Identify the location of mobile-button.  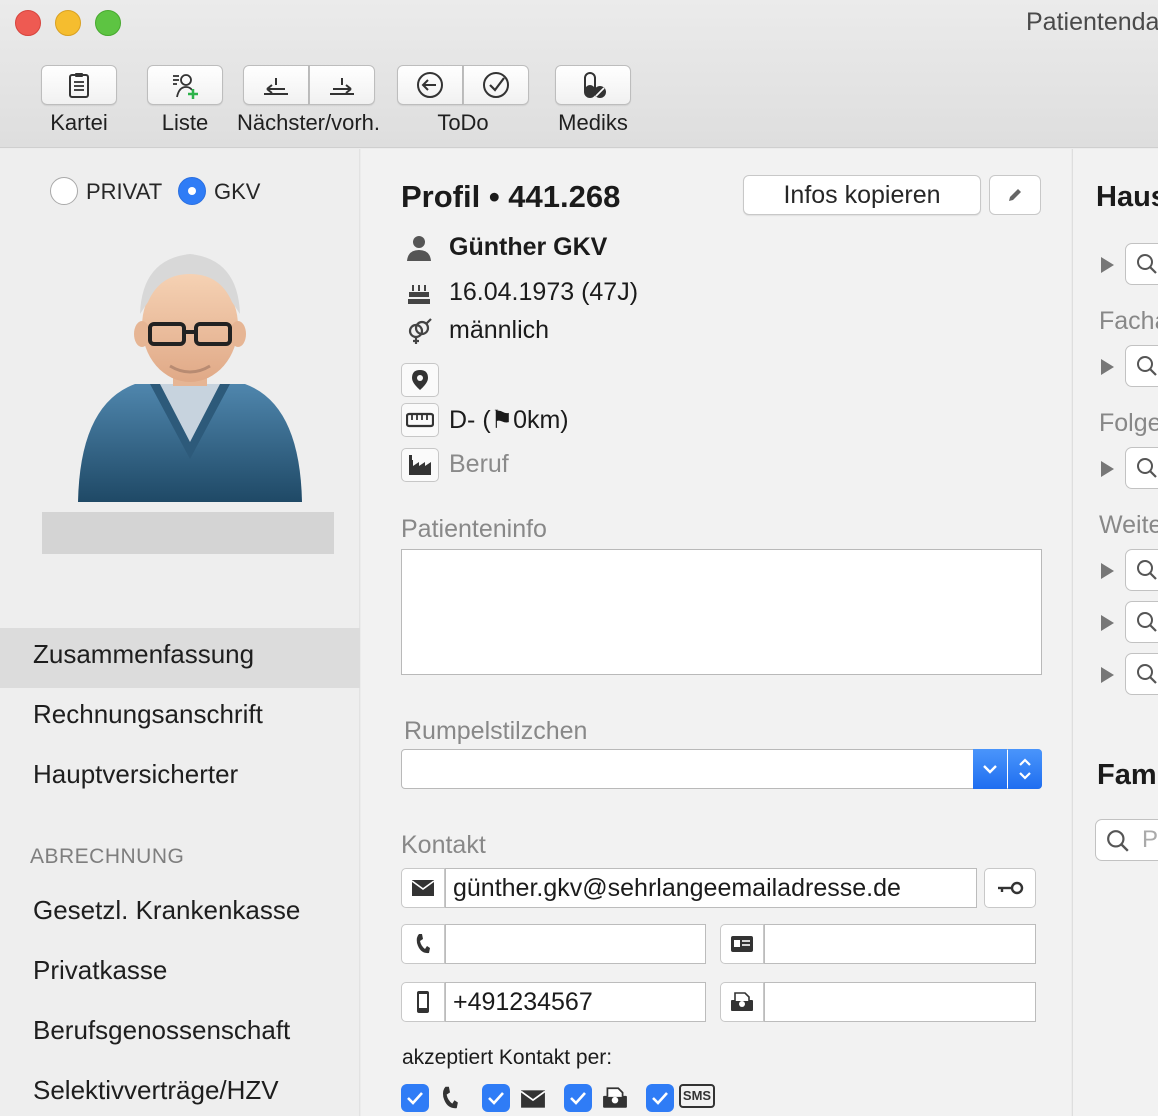
(423, 1002).